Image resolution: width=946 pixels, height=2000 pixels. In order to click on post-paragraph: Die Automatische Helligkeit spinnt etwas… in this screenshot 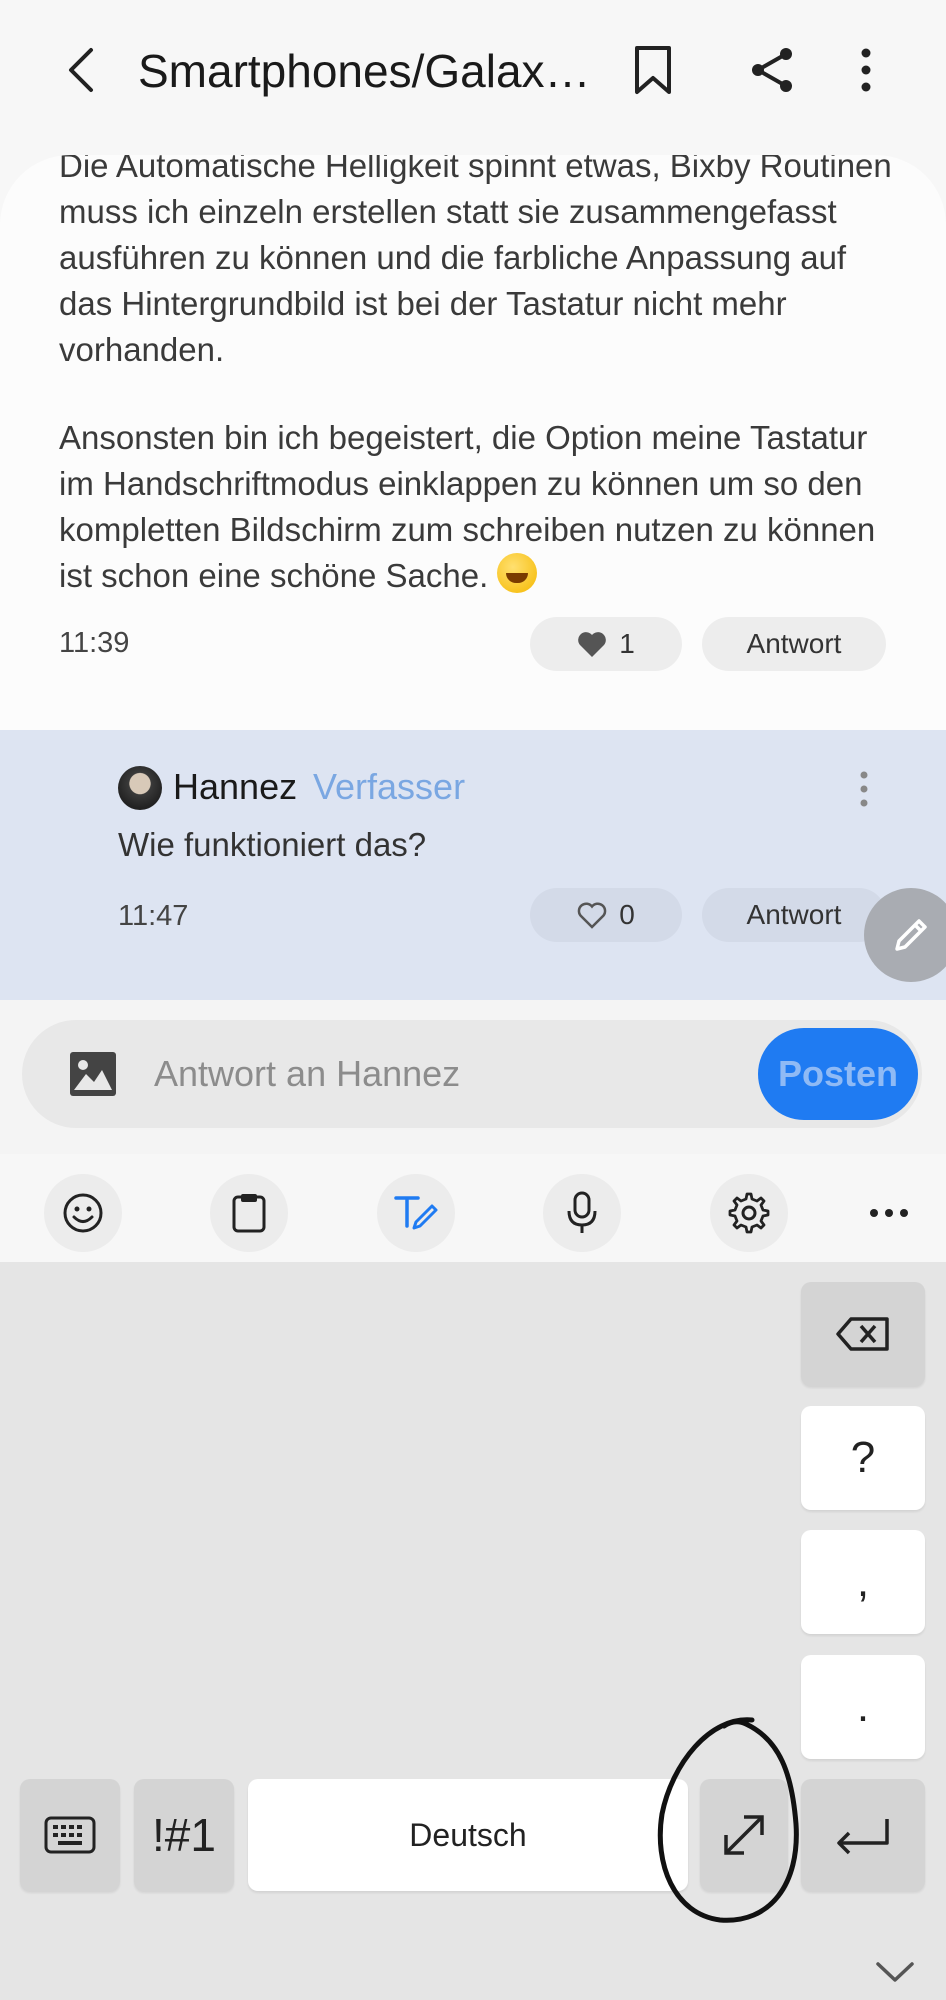, I will do `click(475, 261)`.